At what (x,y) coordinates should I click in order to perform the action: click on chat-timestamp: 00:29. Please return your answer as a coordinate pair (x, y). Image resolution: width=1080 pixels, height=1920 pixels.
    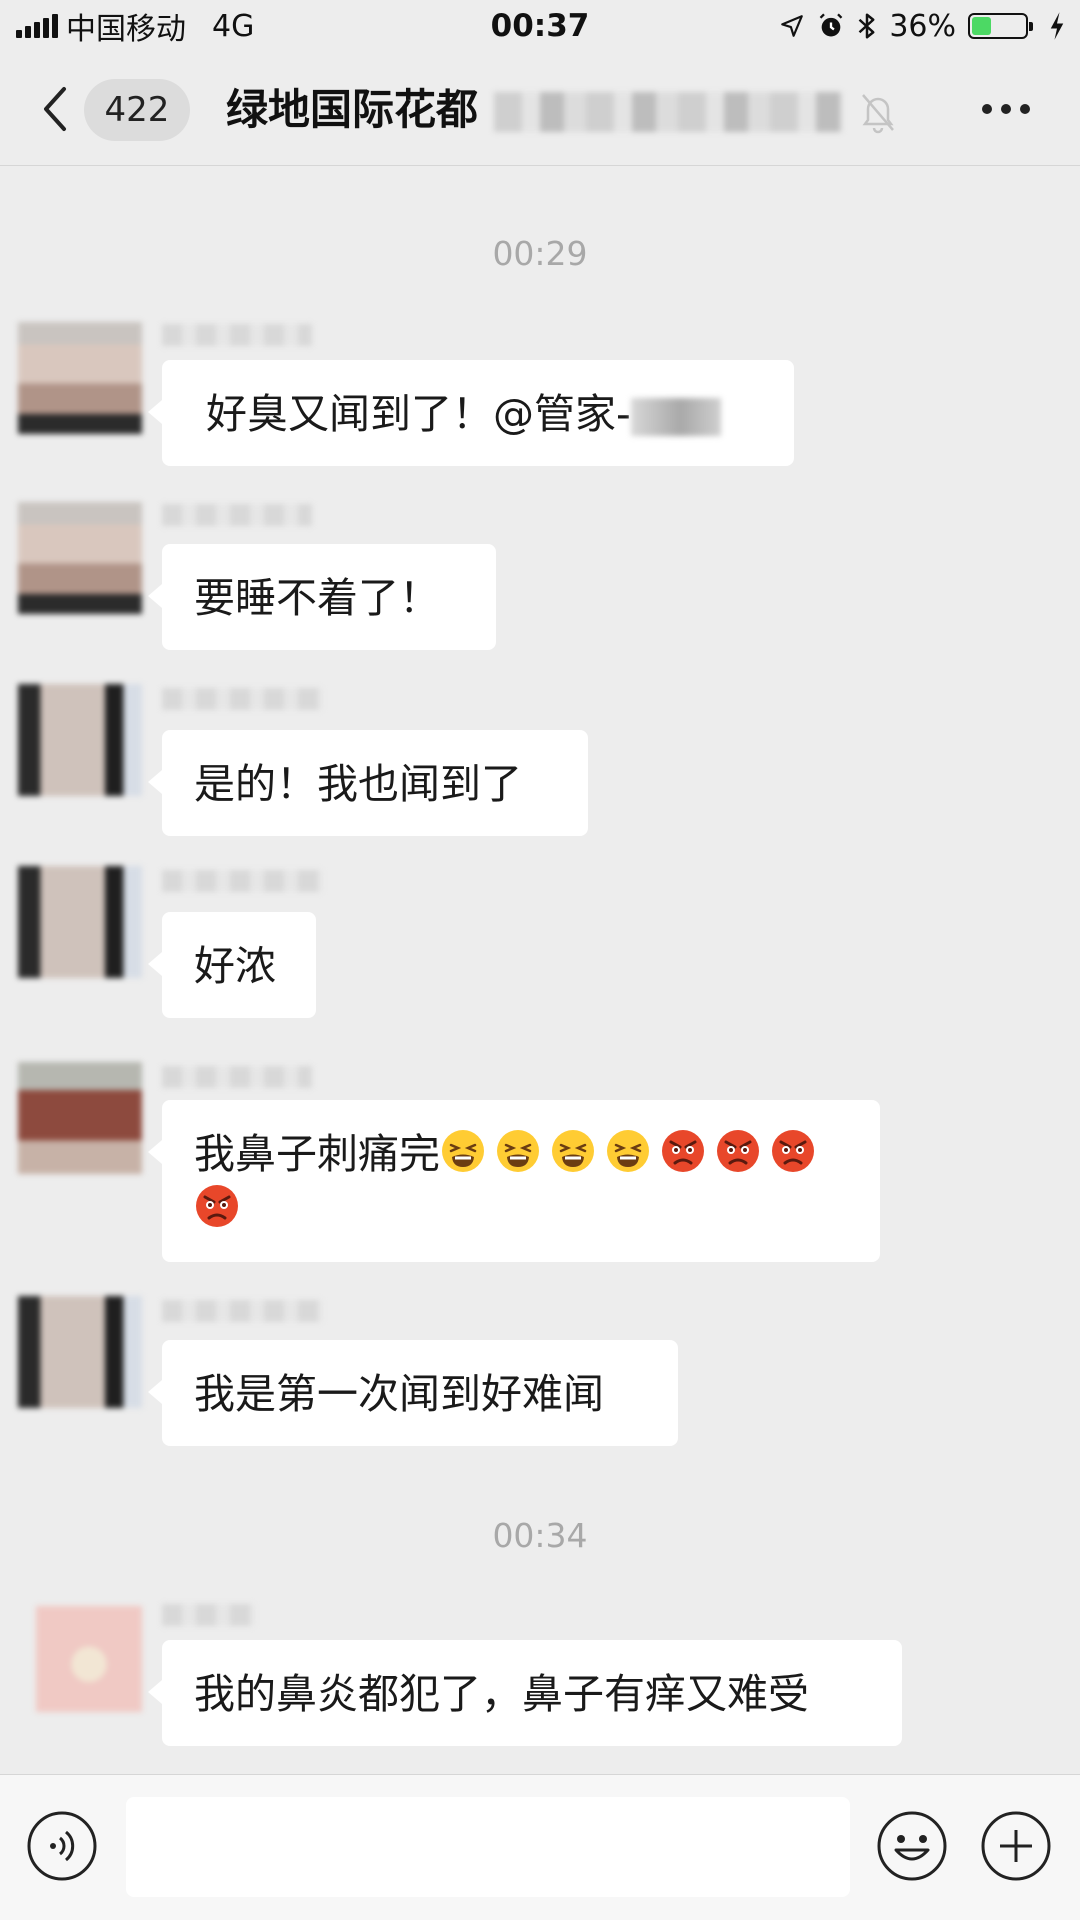
    Looking at the image, I should click on (540, 253).